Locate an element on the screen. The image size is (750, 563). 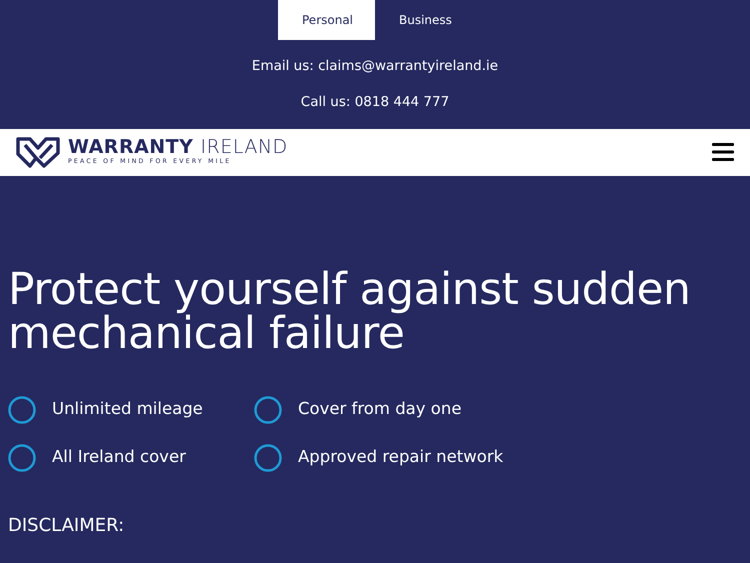
menu-icon is located at coordinates (723, 152).